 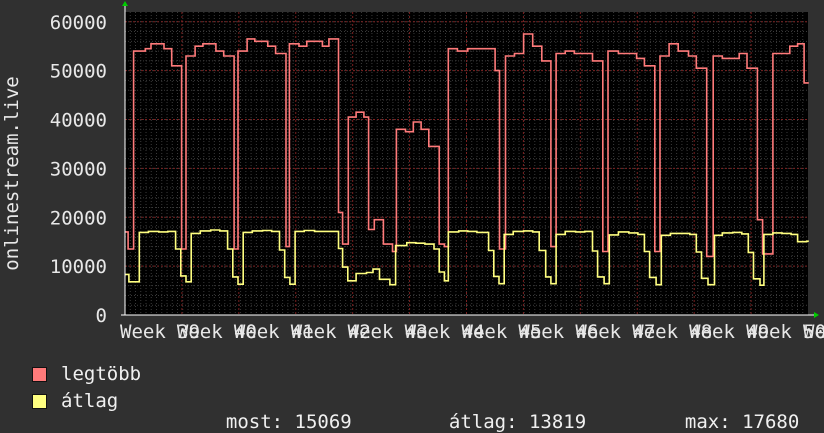 What do you see at coordinates (78, 218) in the screenshot?
I see `y-tick-label: 20000` at bounding box center [78, 218].